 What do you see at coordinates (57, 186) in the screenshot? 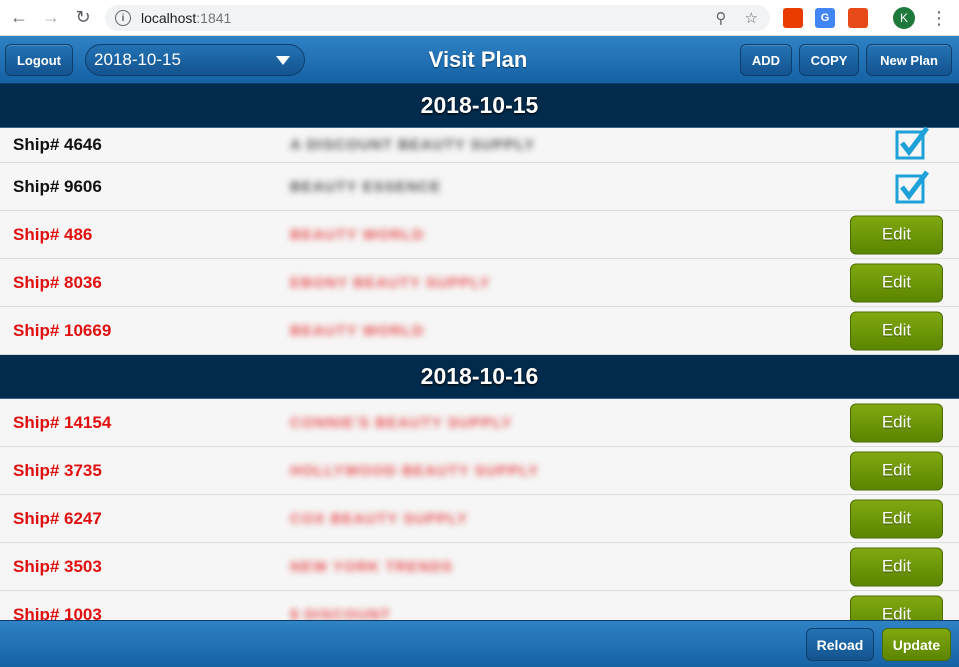
I see `ship-number: Ship# 9606` at bounding box center [57, 186].